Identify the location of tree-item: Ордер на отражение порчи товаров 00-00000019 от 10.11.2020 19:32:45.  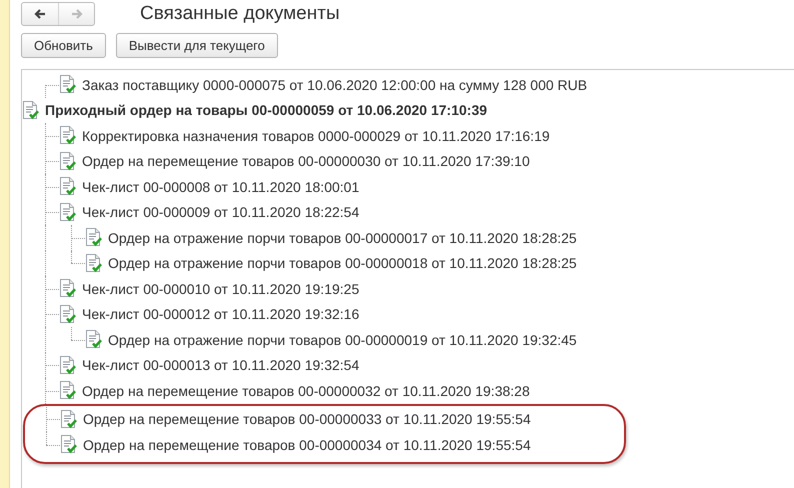
(342, 340).